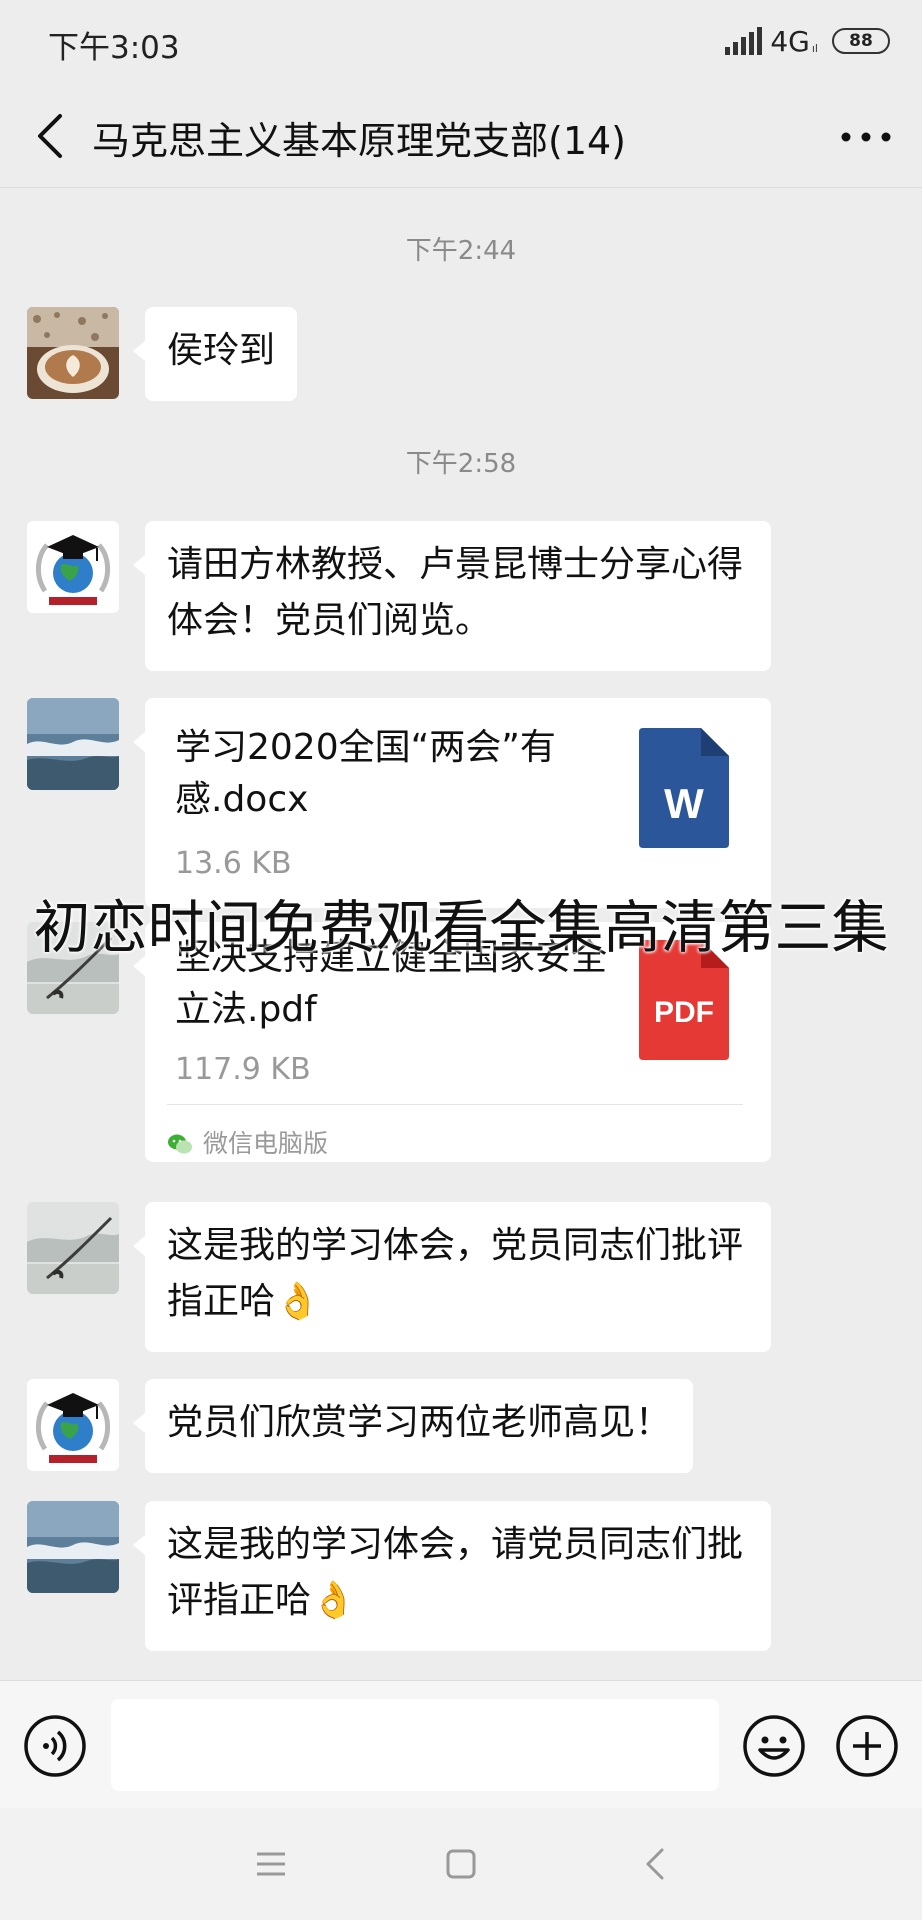 The width and height of the screenshot is (922, 1920). Describe the element at coordinates (790, 41) in the screenshot. I see `network-type: 4G` at that location.